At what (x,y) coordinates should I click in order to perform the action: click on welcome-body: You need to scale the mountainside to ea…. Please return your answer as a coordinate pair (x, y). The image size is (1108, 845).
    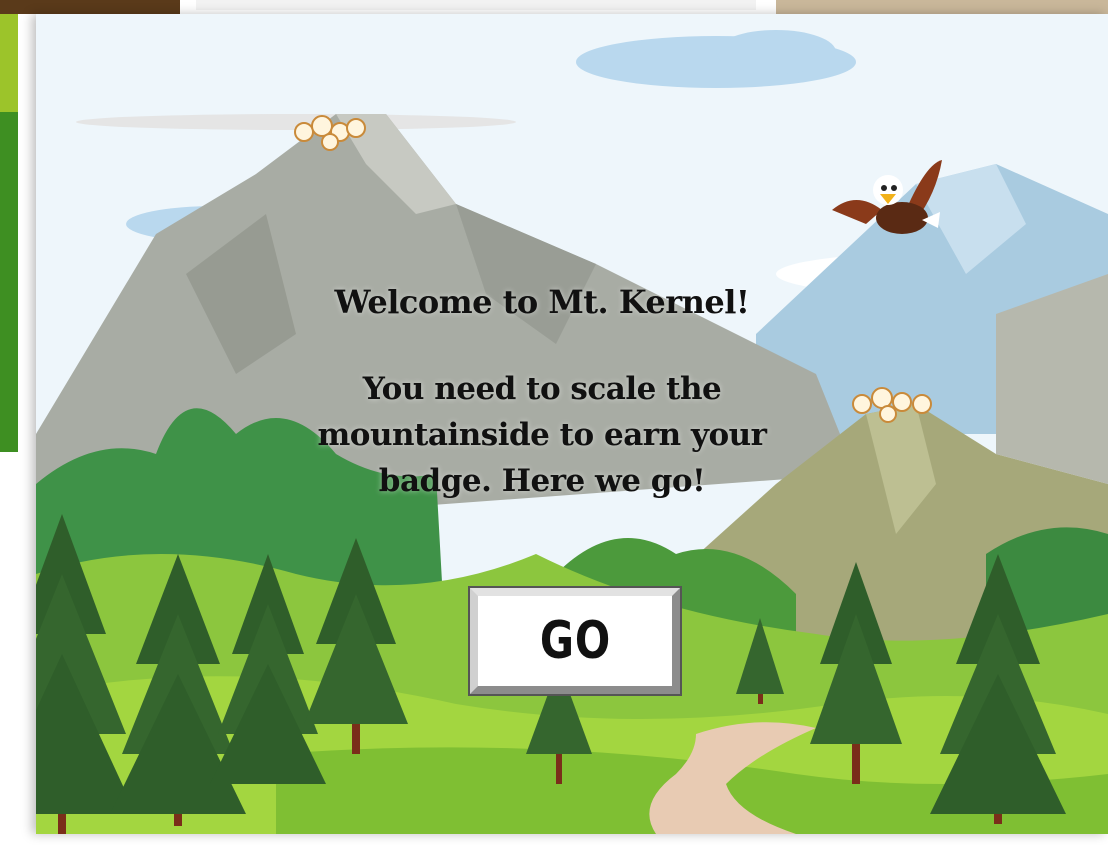
    Looking at the image, I should click on (542, 435).